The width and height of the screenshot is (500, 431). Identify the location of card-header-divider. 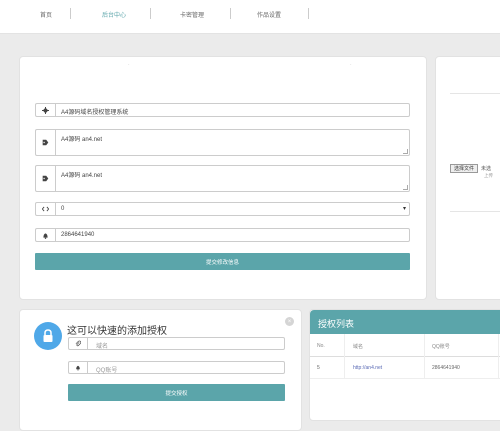
(475, 93).